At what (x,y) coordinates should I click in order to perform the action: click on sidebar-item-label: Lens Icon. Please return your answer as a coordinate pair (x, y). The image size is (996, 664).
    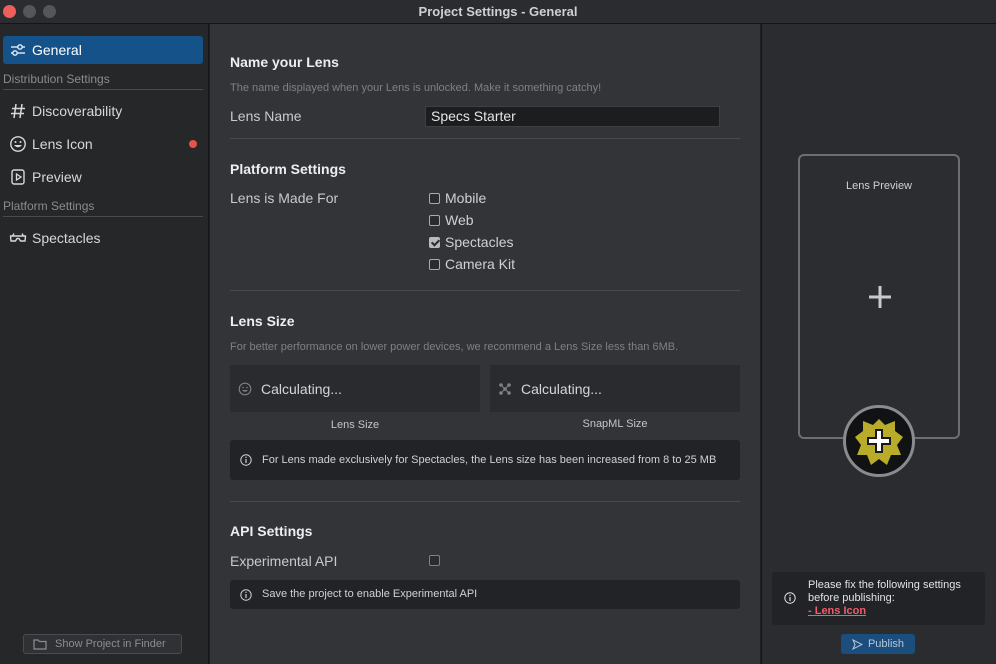
    Looking at the image, I should click on (62, 144).